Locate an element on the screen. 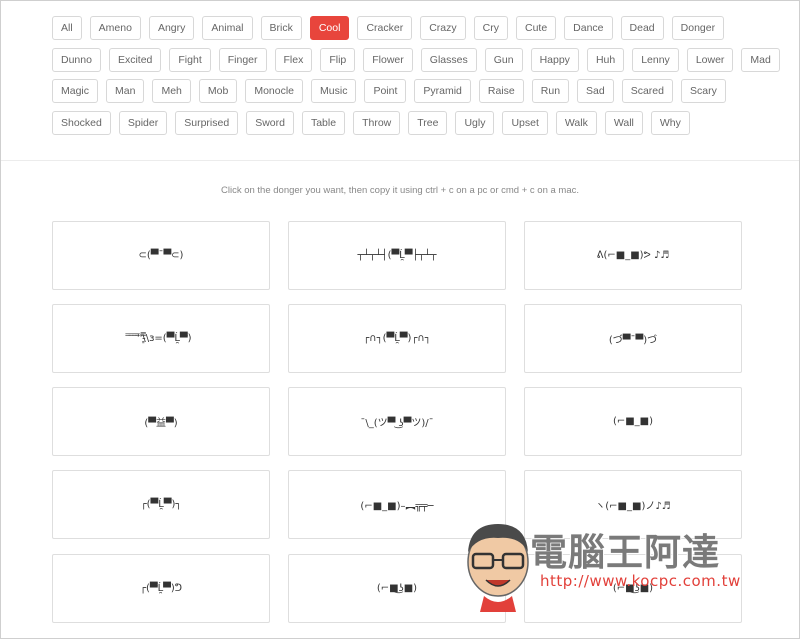 The width and height of the screenshot is (800, 639). tag-table: Table is located at coordinates (323, 122).